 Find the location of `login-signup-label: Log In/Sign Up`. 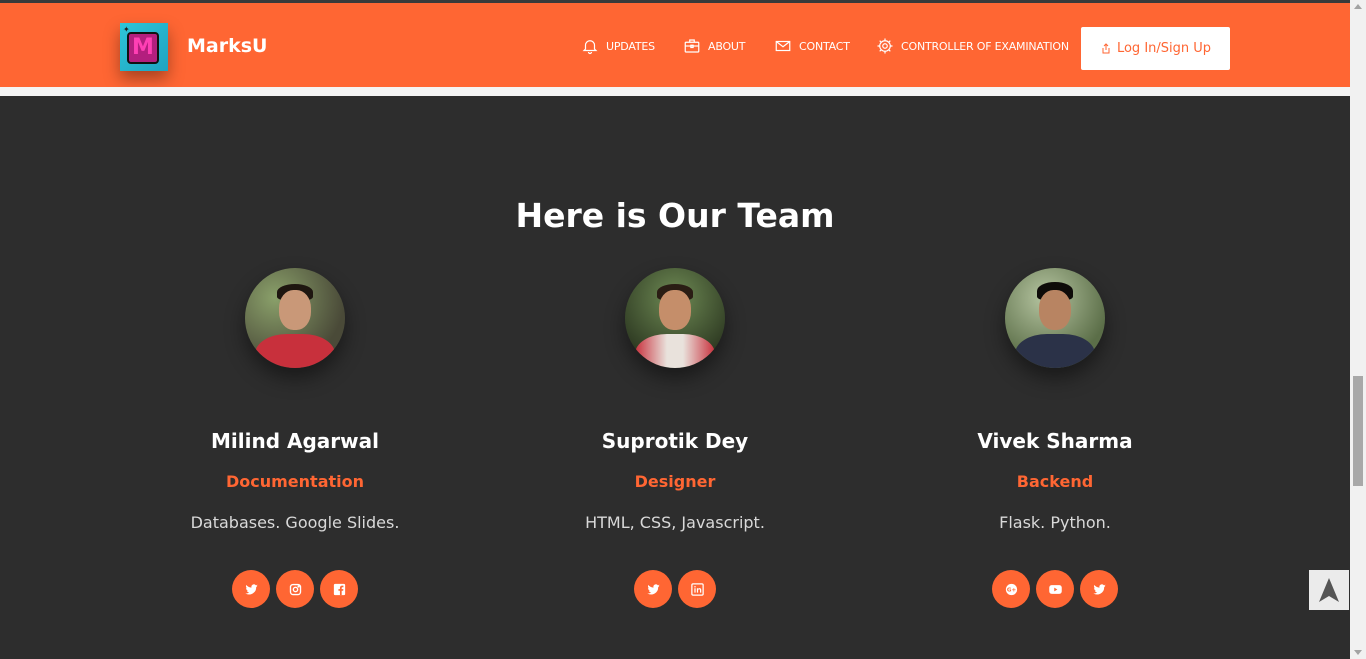

login-signup-label: Log In/Sign Up is located at coordinates (1164, 48).